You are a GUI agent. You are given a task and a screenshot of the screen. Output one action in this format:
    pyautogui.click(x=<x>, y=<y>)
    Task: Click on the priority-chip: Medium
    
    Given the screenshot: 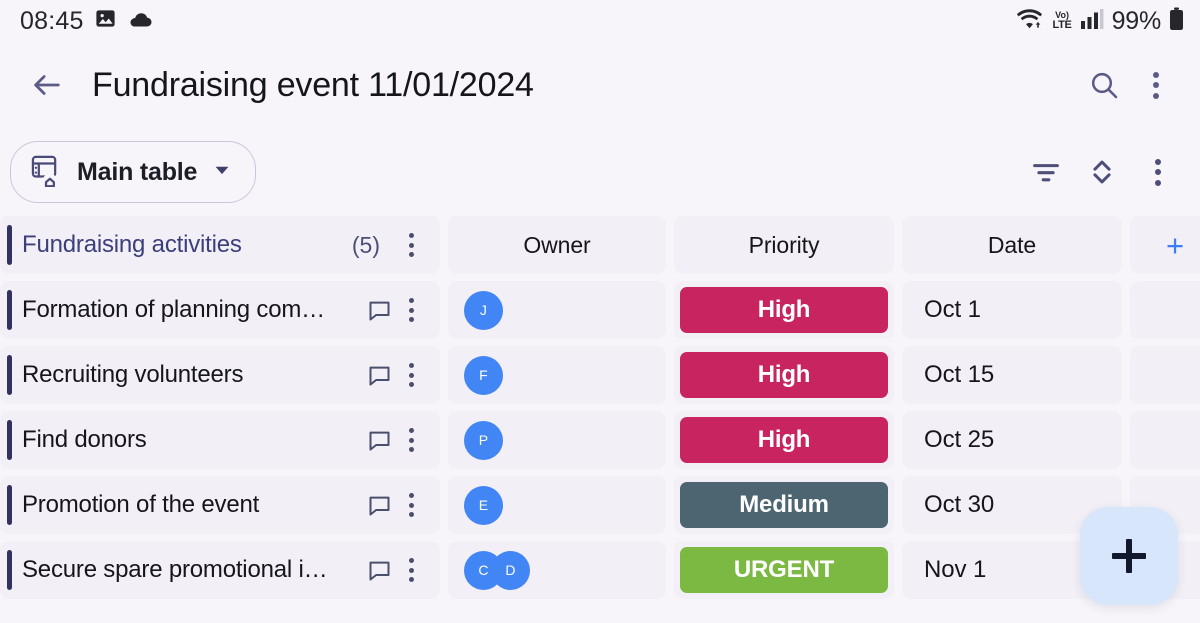 What is the action you would take?
    pyautogui.click(x=784, y=505)
    